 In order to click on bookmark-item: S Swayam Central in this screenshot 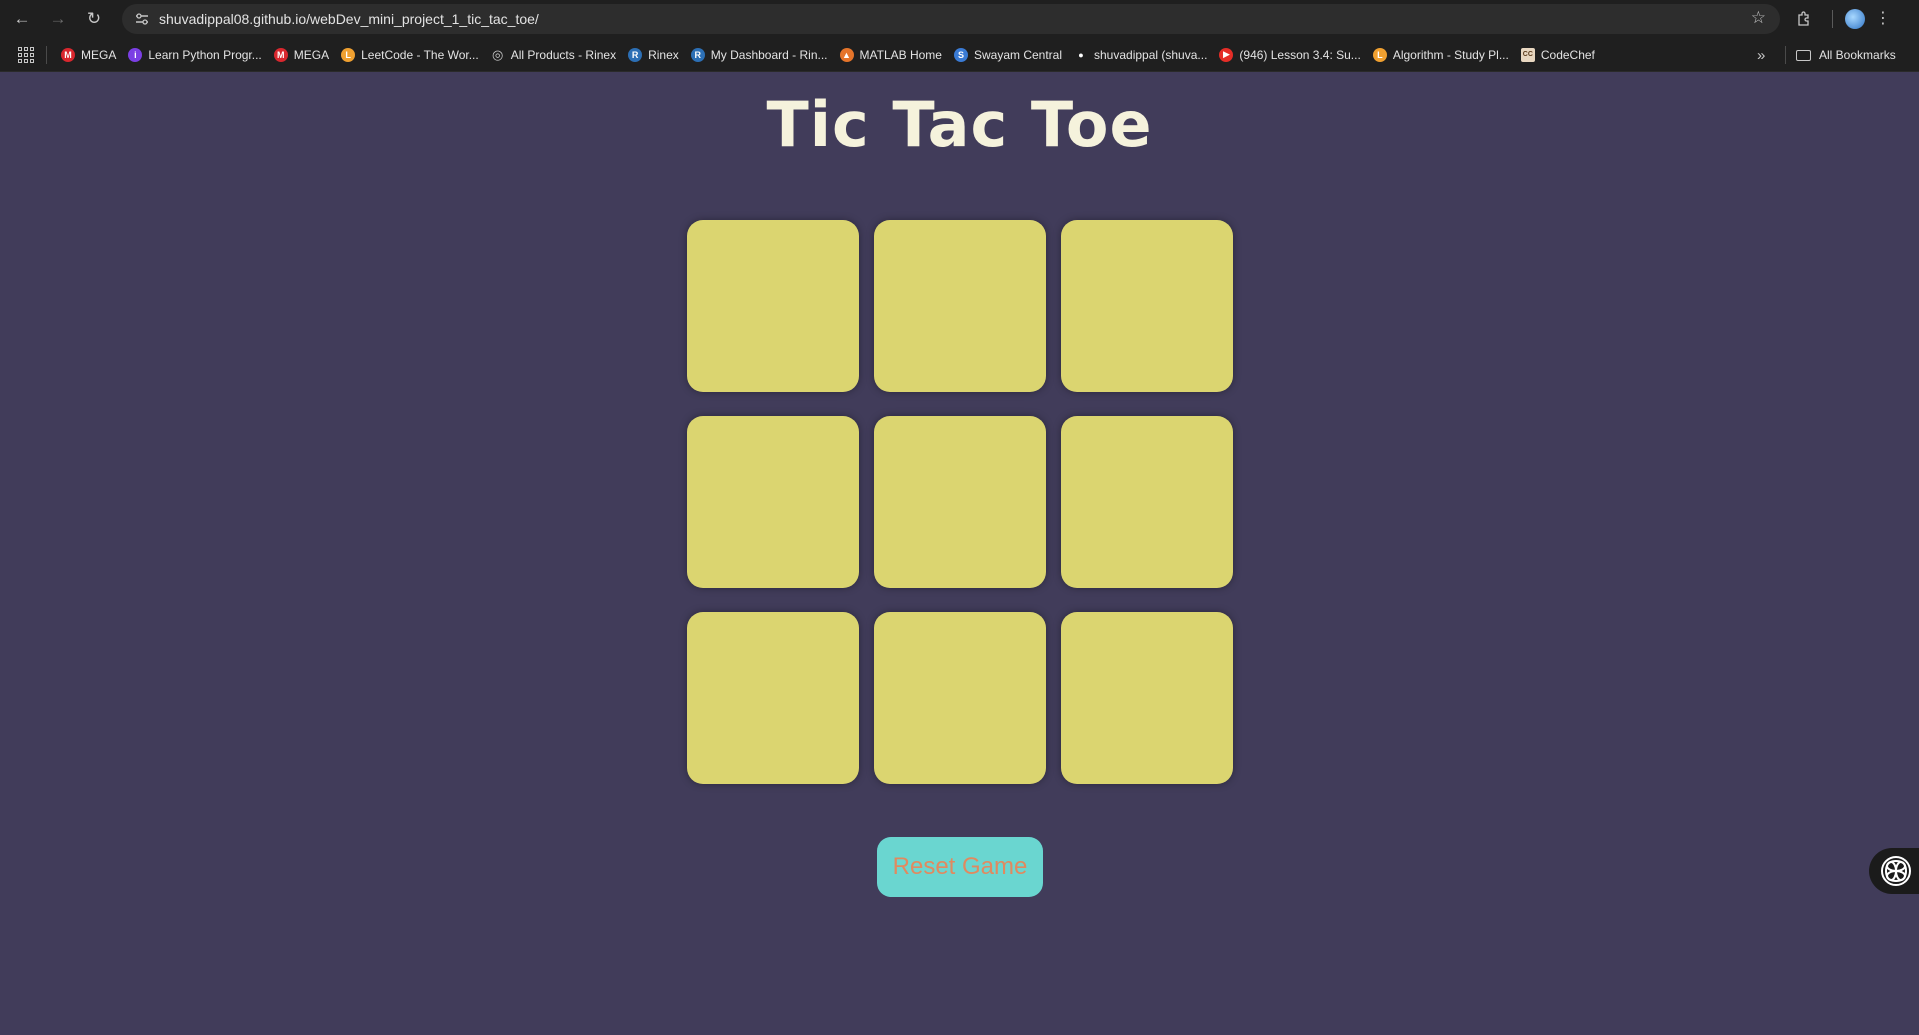, I will do `click(1010, 55)`.